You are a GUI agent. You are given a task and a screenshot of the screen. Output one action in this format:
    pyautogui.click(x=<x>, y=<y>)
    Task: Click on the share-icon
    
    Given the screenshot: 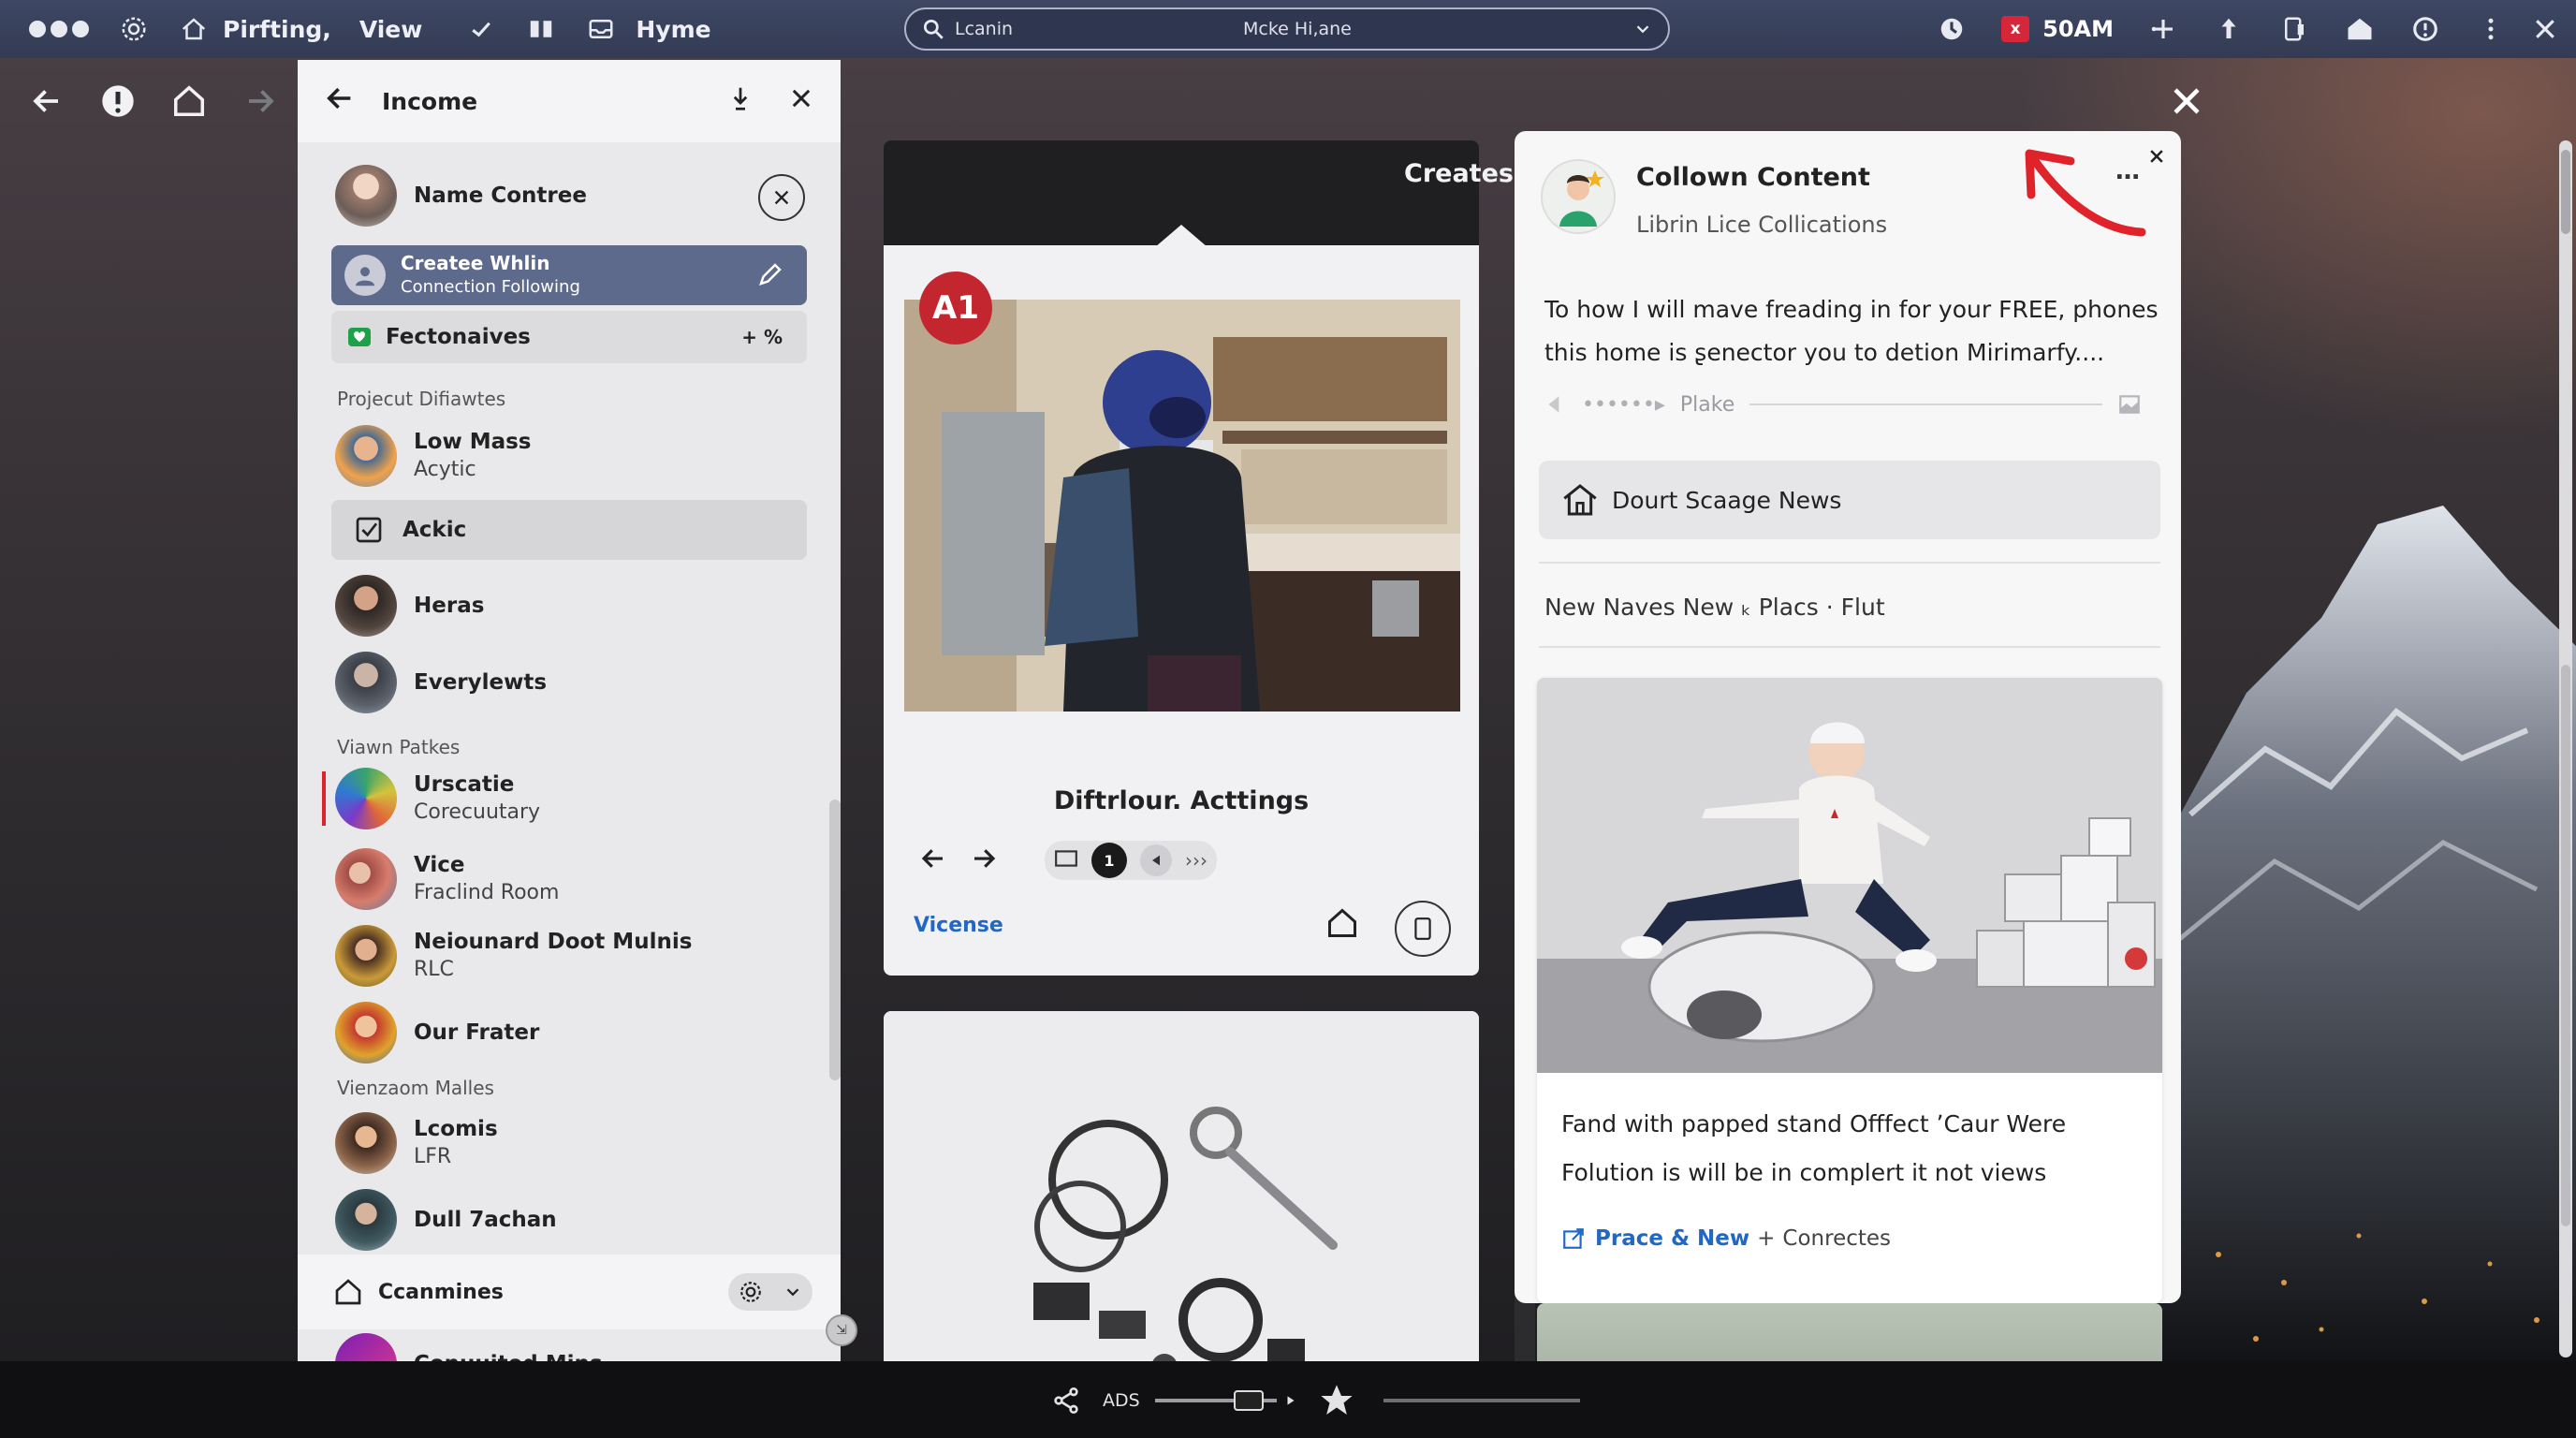 What is the action you would take?
    pyautogui.click(x=1066, y=1401)
    